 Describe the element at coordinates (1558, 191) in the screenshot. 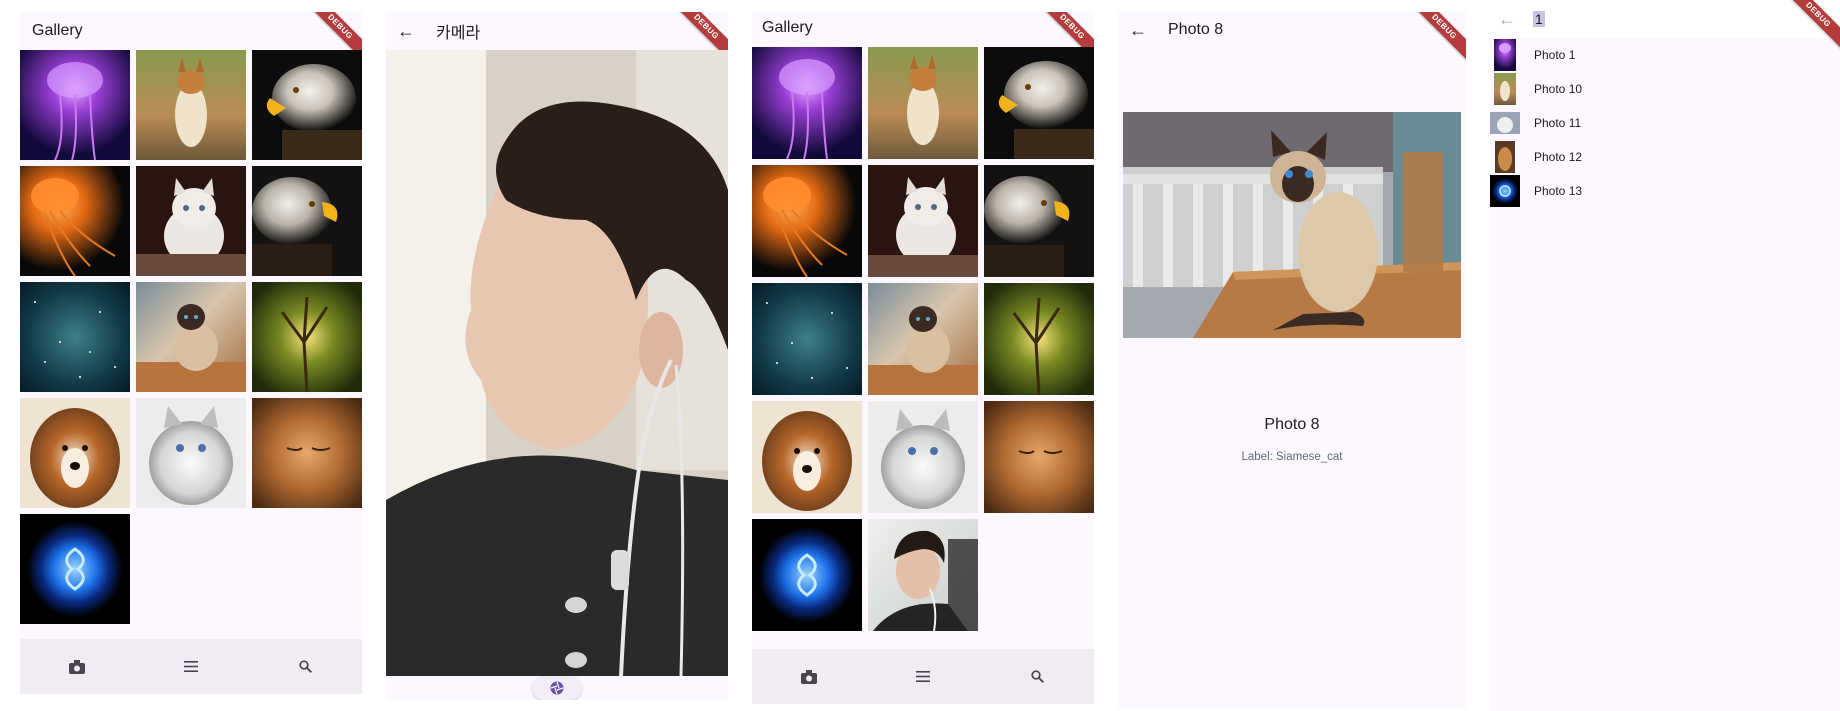

I see `list-item-label: Photo 13` at that location.